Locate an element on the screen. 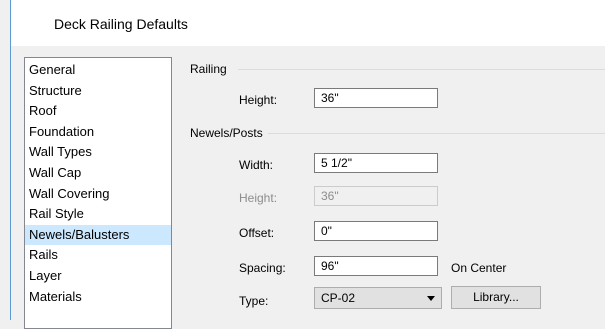 This screenshot has width=605, height=329. dialog-title: Deck Railing Defaults is located at coordinates (121, 24).